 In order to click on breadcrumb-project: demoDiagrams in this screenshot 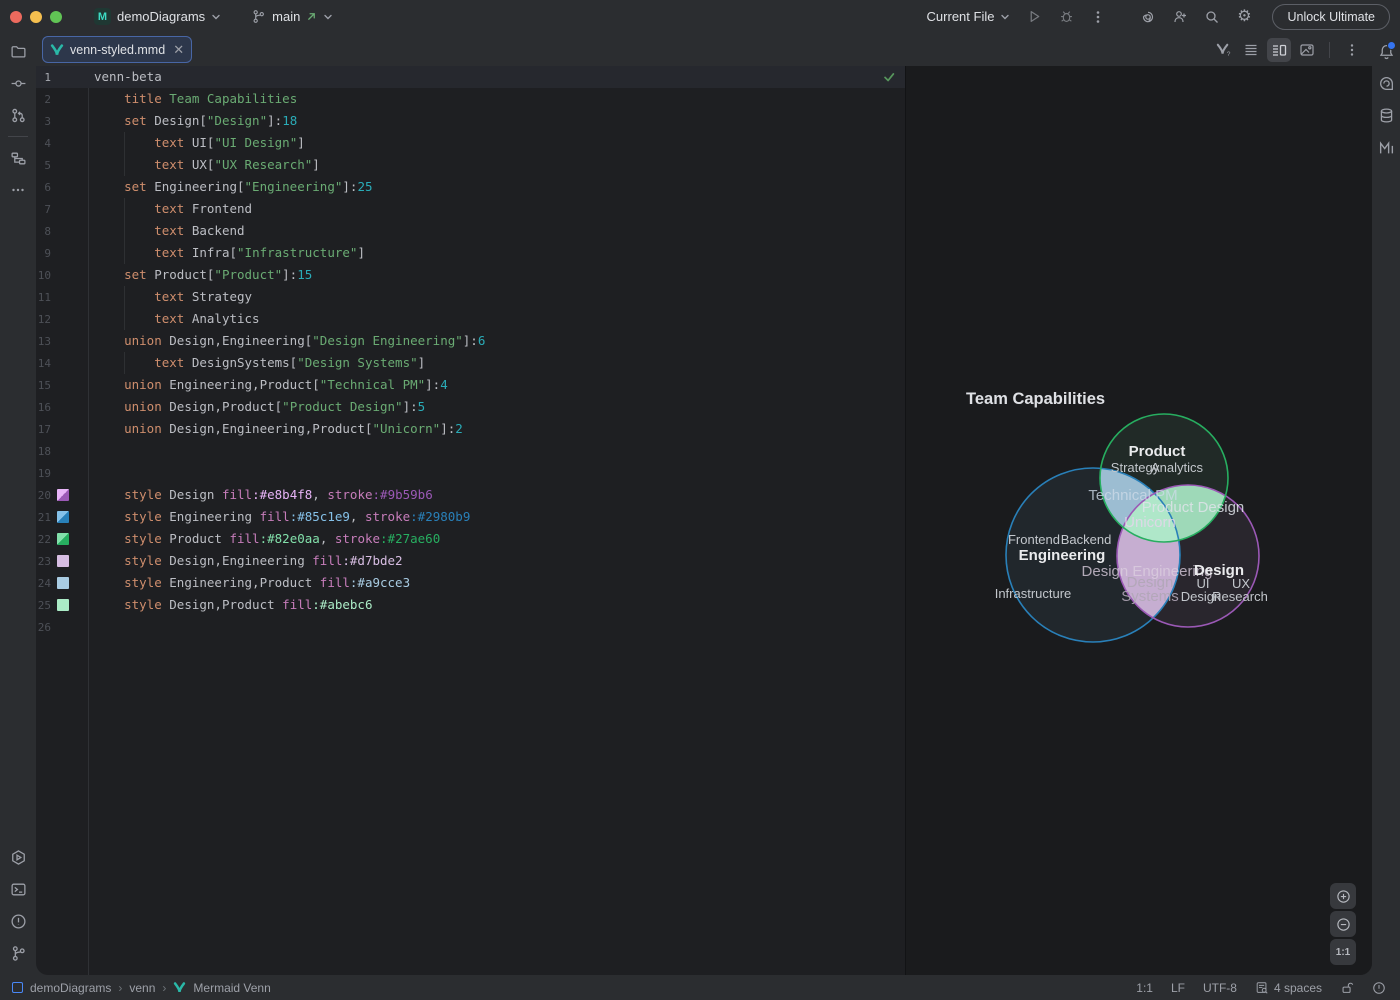, I will do `click(70, 988)`.